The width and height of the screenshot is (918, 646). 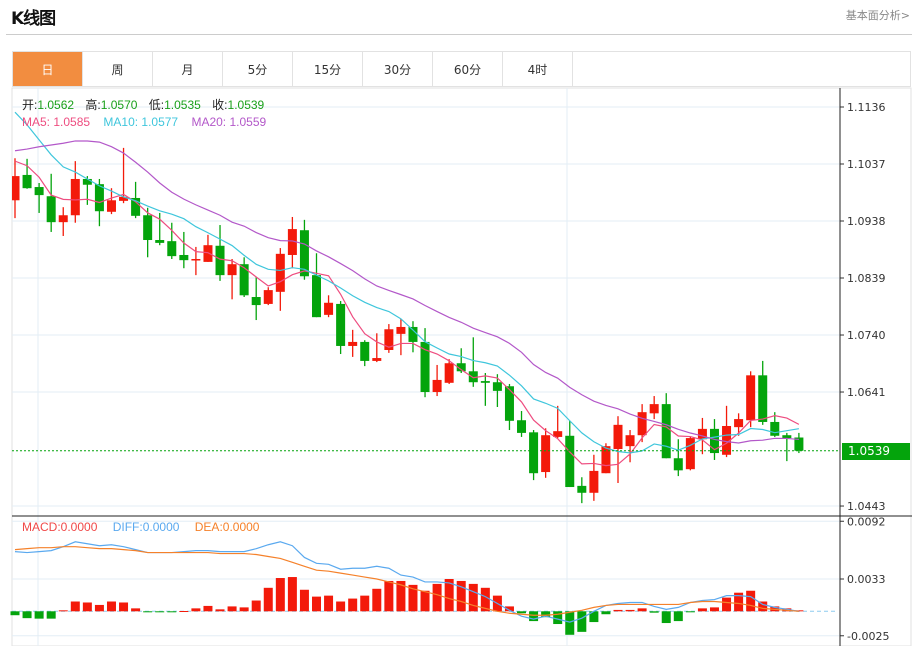 What do you see at coordinates (227, 527) in the screenshot?
I see `dea-legend-value: DEA:0.0000` at bounding box center [227, 527].